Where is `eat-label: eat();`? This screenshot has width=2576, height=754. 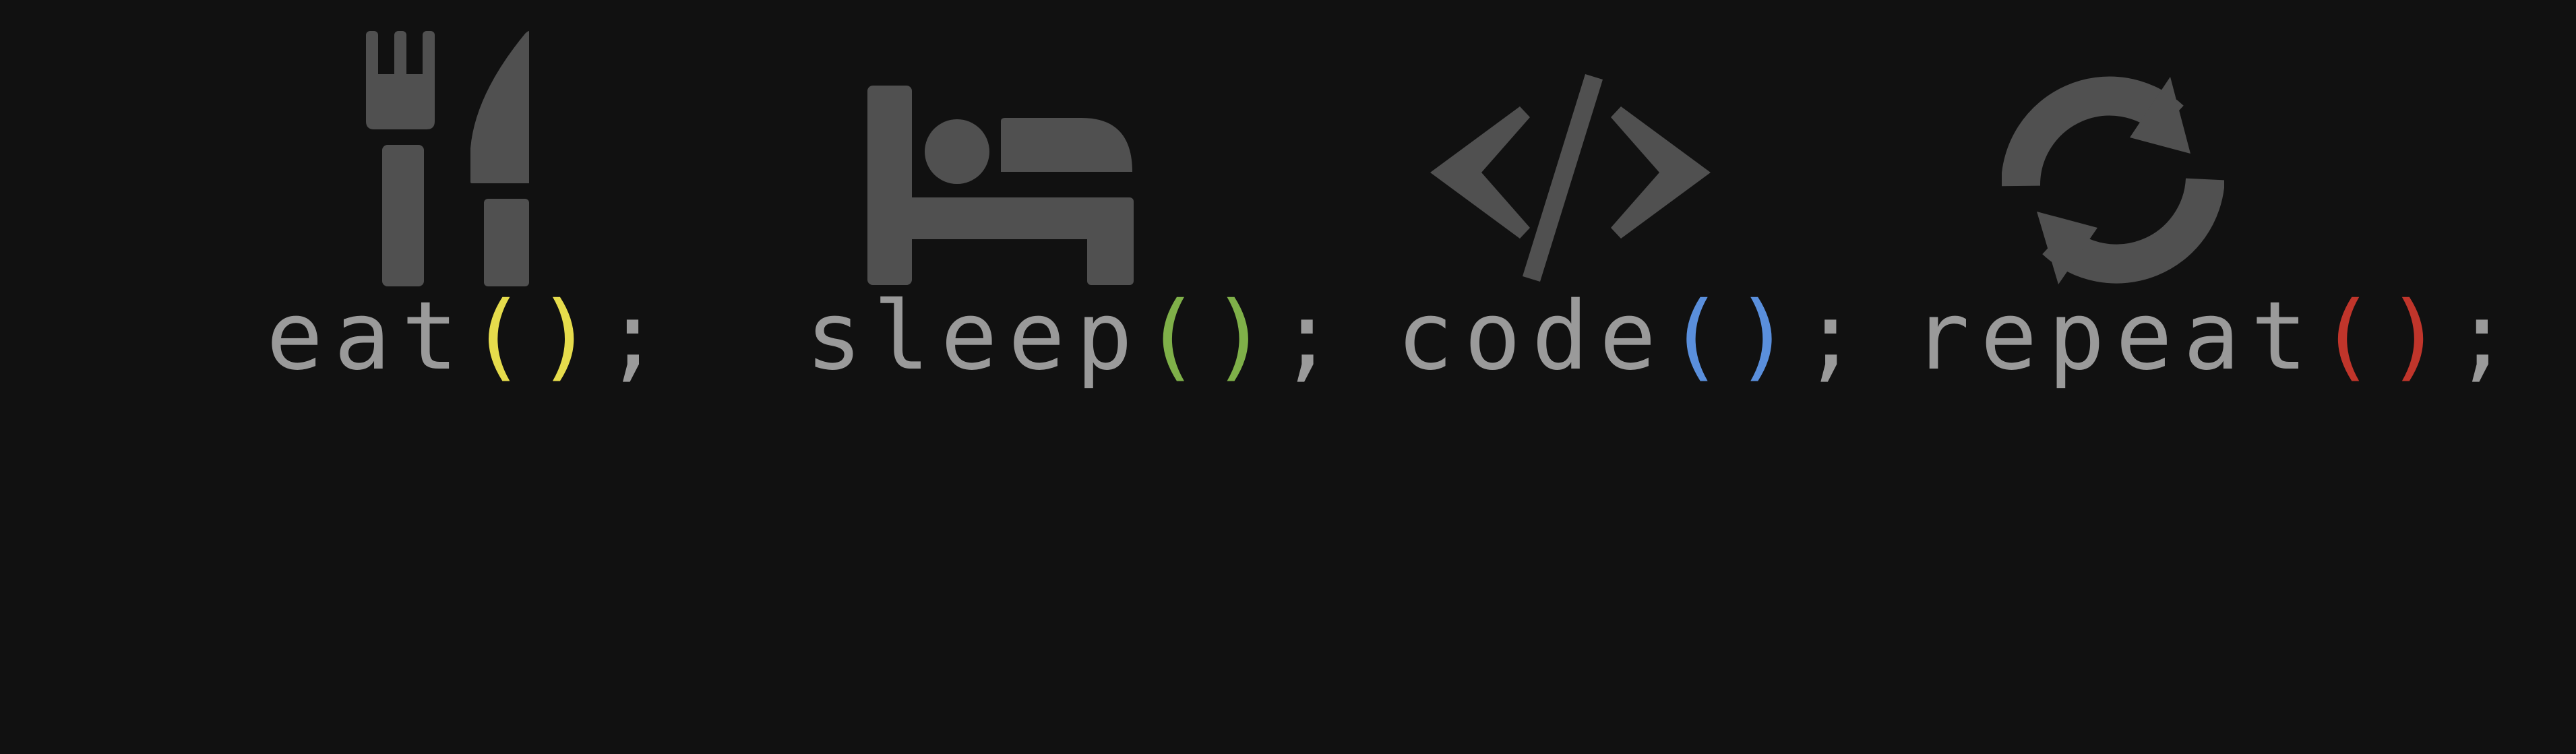 eat-label: eat(); is located at coordinates (469, 337).